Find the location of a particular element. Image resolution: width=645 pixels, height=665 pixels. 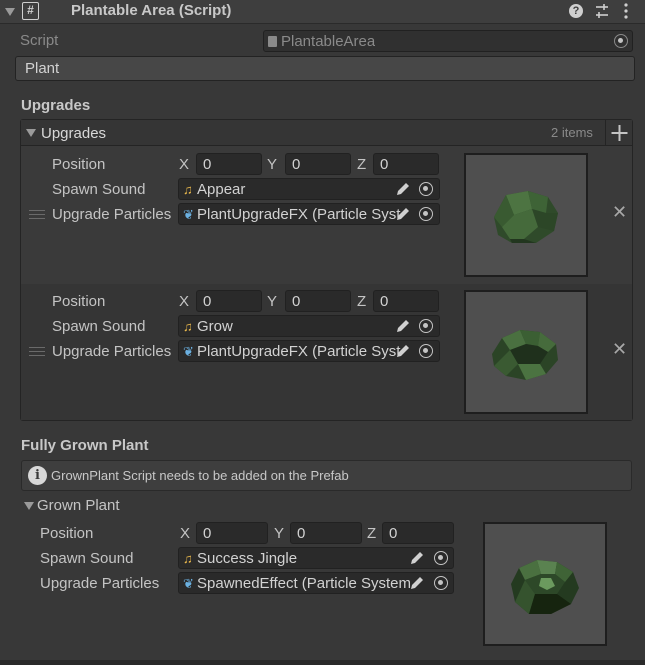

script-value: PlantableArea is located at coordinates (328, 41).